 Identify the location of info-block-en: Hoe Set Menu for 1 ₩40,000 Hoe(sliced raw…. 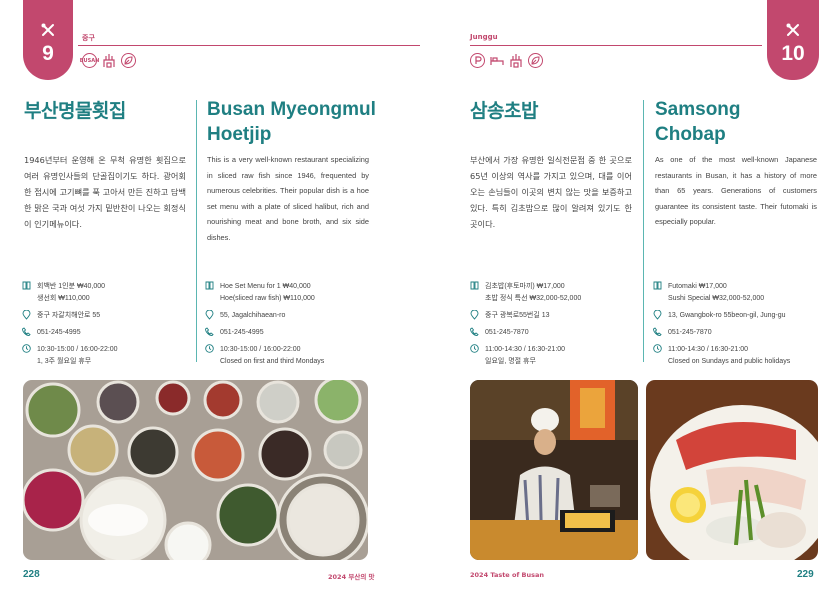
(300, 327).